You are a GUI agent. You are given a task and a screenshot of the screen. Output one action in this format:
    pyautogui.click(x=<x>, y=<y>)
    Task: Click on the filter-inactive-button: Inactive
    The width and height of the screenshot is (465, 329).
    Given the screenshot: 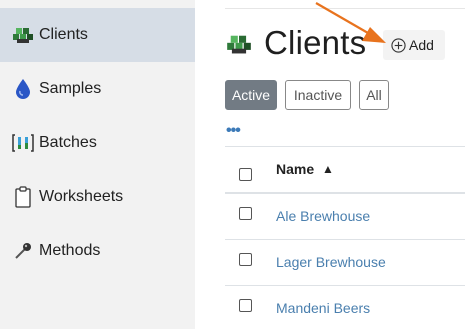 What is the action you would take?
    pyautogui.click(x=318, y=95)
    